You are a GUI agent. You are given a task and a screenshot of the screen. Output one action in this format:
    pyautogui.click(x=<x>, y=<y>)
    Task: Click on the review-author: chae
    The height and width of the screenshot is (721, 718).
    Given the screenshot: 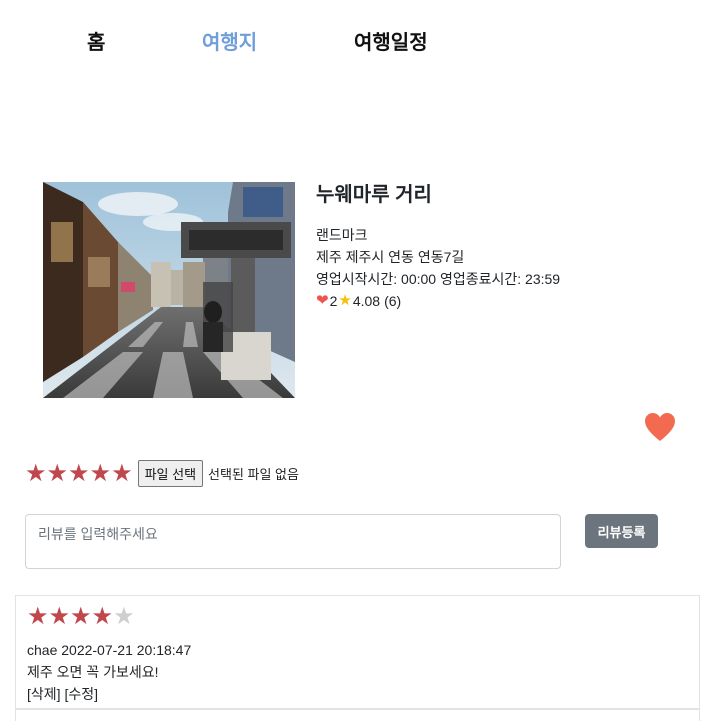 What is the action you would take?
    pyautogui.click(x=42, y=650)
    